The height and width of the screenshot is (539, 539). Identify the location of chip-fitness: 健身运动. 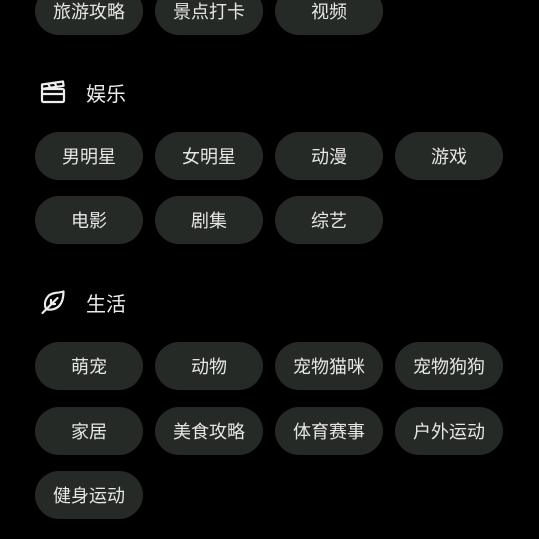
(89, 495).